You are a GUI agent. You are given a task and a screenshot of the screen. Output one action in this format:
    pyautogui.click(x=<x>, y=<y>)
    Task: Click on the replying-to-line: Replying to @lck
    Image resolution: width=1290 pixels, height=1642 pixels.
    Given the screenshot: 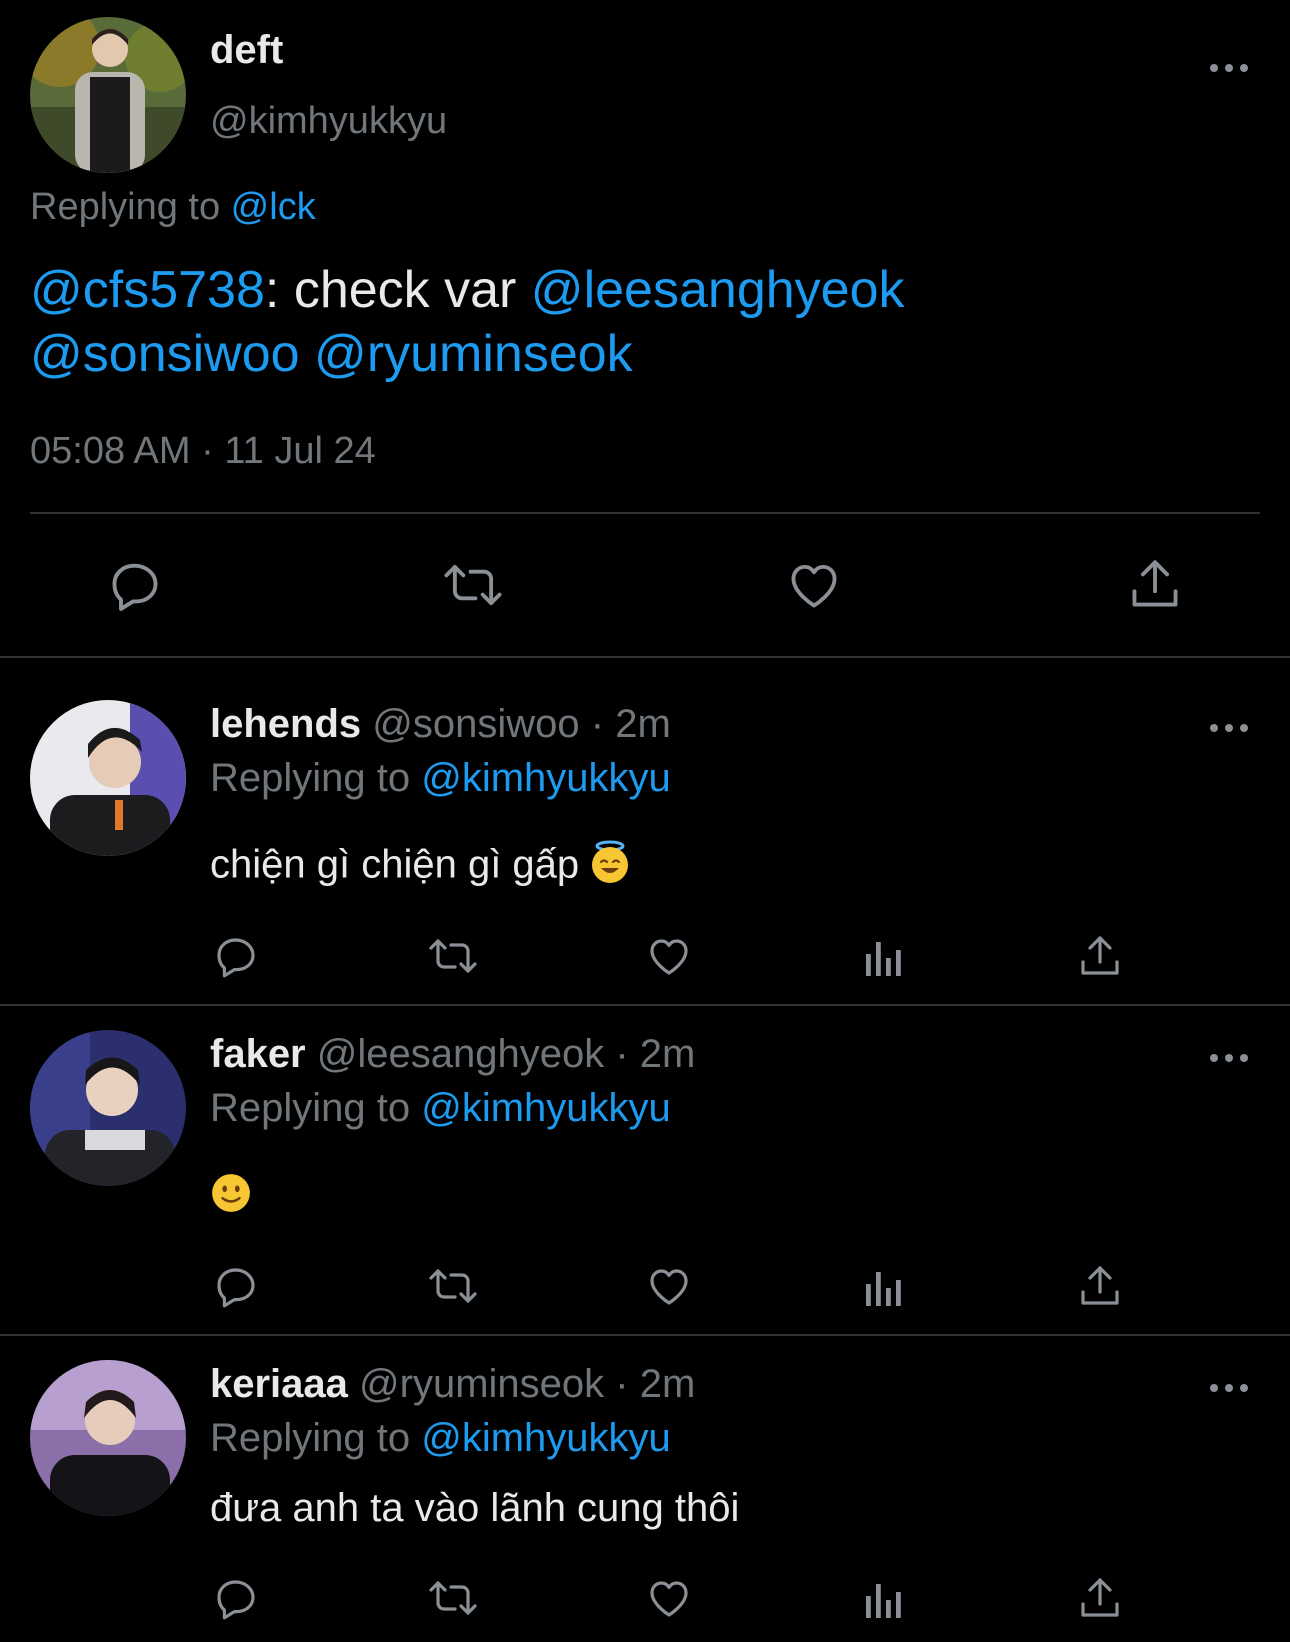 What is the action you would take?
    pyautogui.click(x=173, y=207)
    